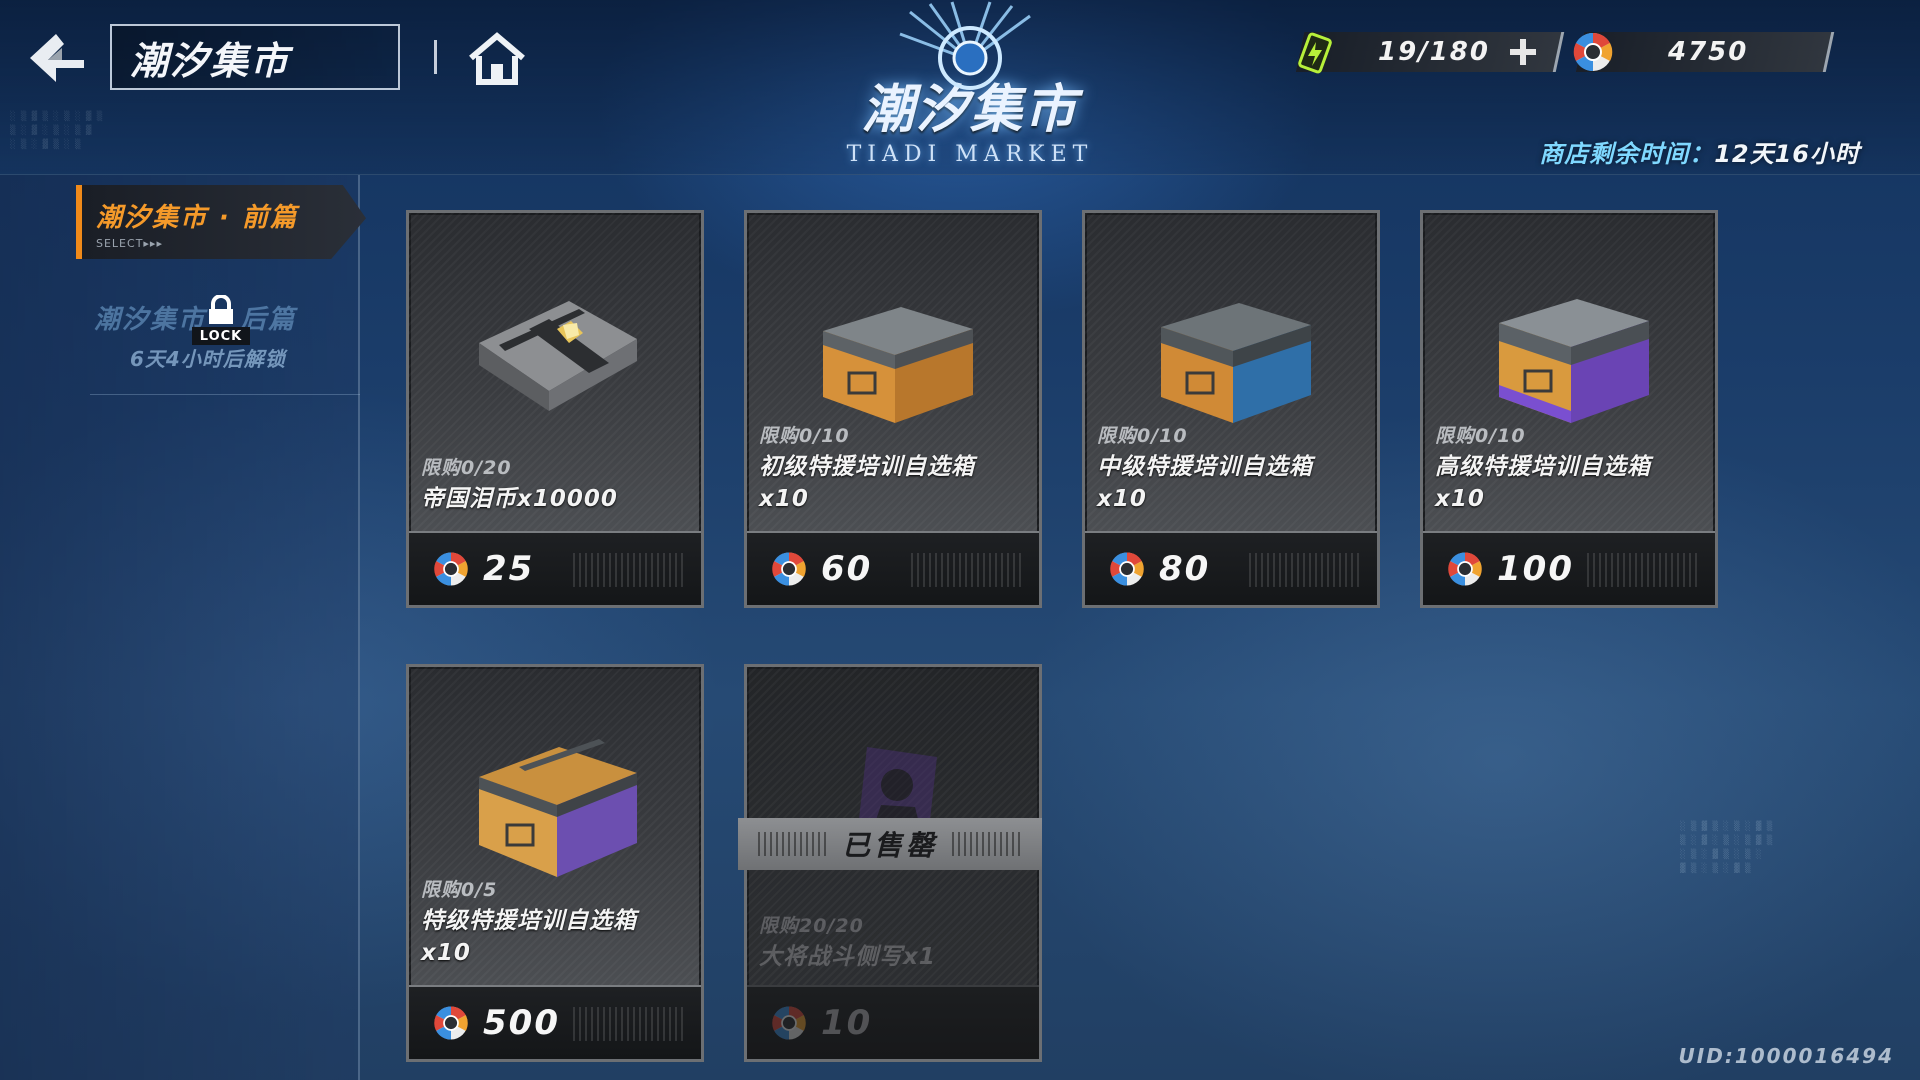  Describe the element at coordinates (1205, 483) in the screenshot. I see `item-name: 中级特援培训自选箱x10` at that location.